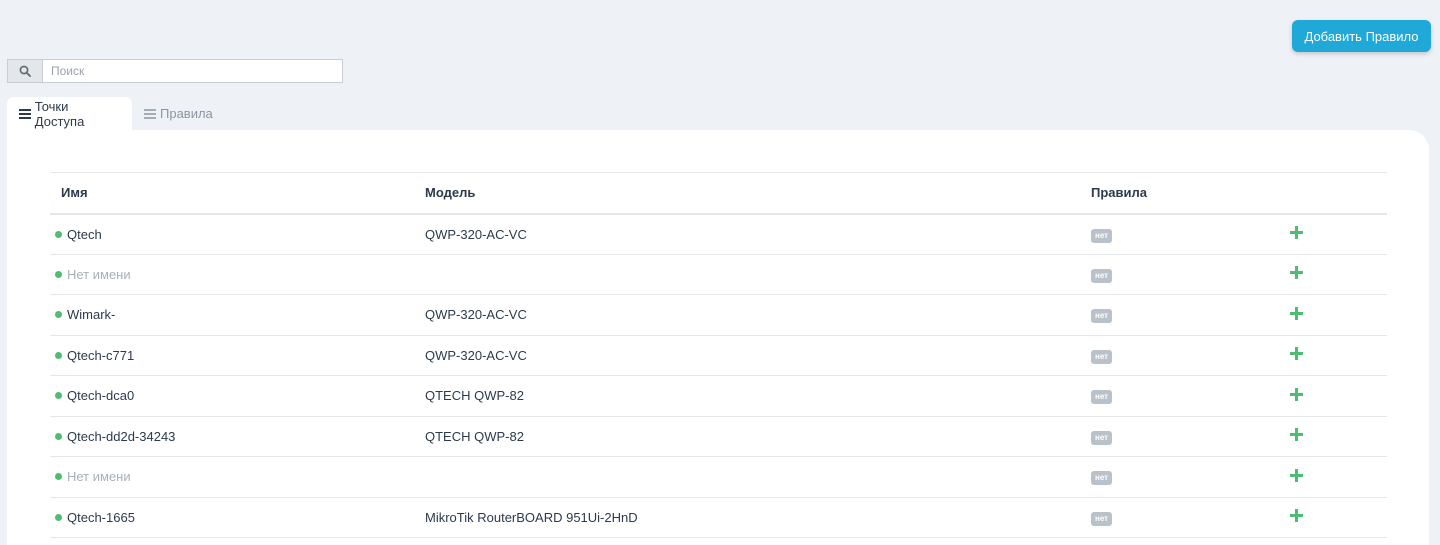  Describe the element at coordinates (232, 234) in the screenshot. I see `cell-name: Qtech` at that location.